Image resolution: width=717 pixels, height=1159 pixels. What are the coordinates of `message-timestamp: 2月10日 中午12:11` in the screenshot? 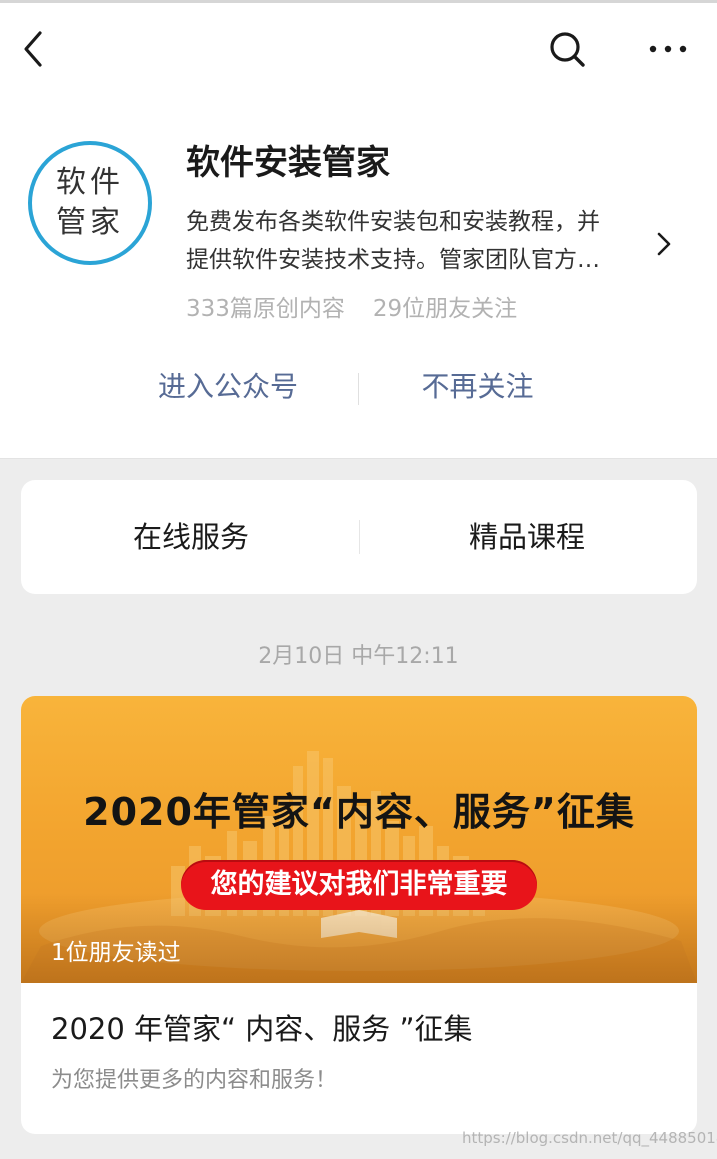 It's located at (358, 656).